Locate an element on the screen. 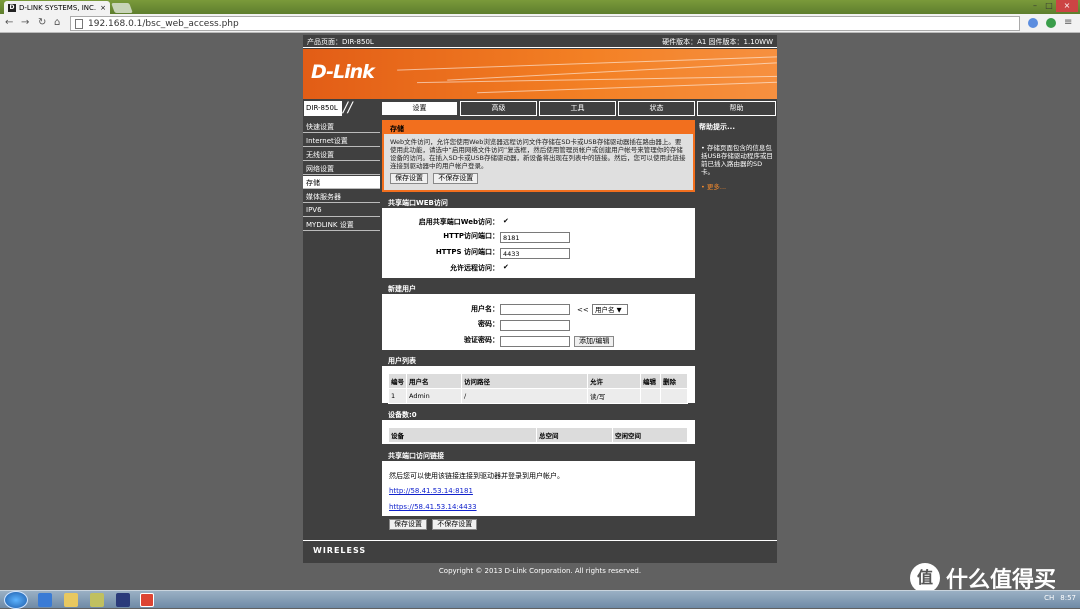 Image resolution: width=1080 pixels, height=609 pixels. remote-access-checkbox: ✔ is located at coordinates (506, 267).